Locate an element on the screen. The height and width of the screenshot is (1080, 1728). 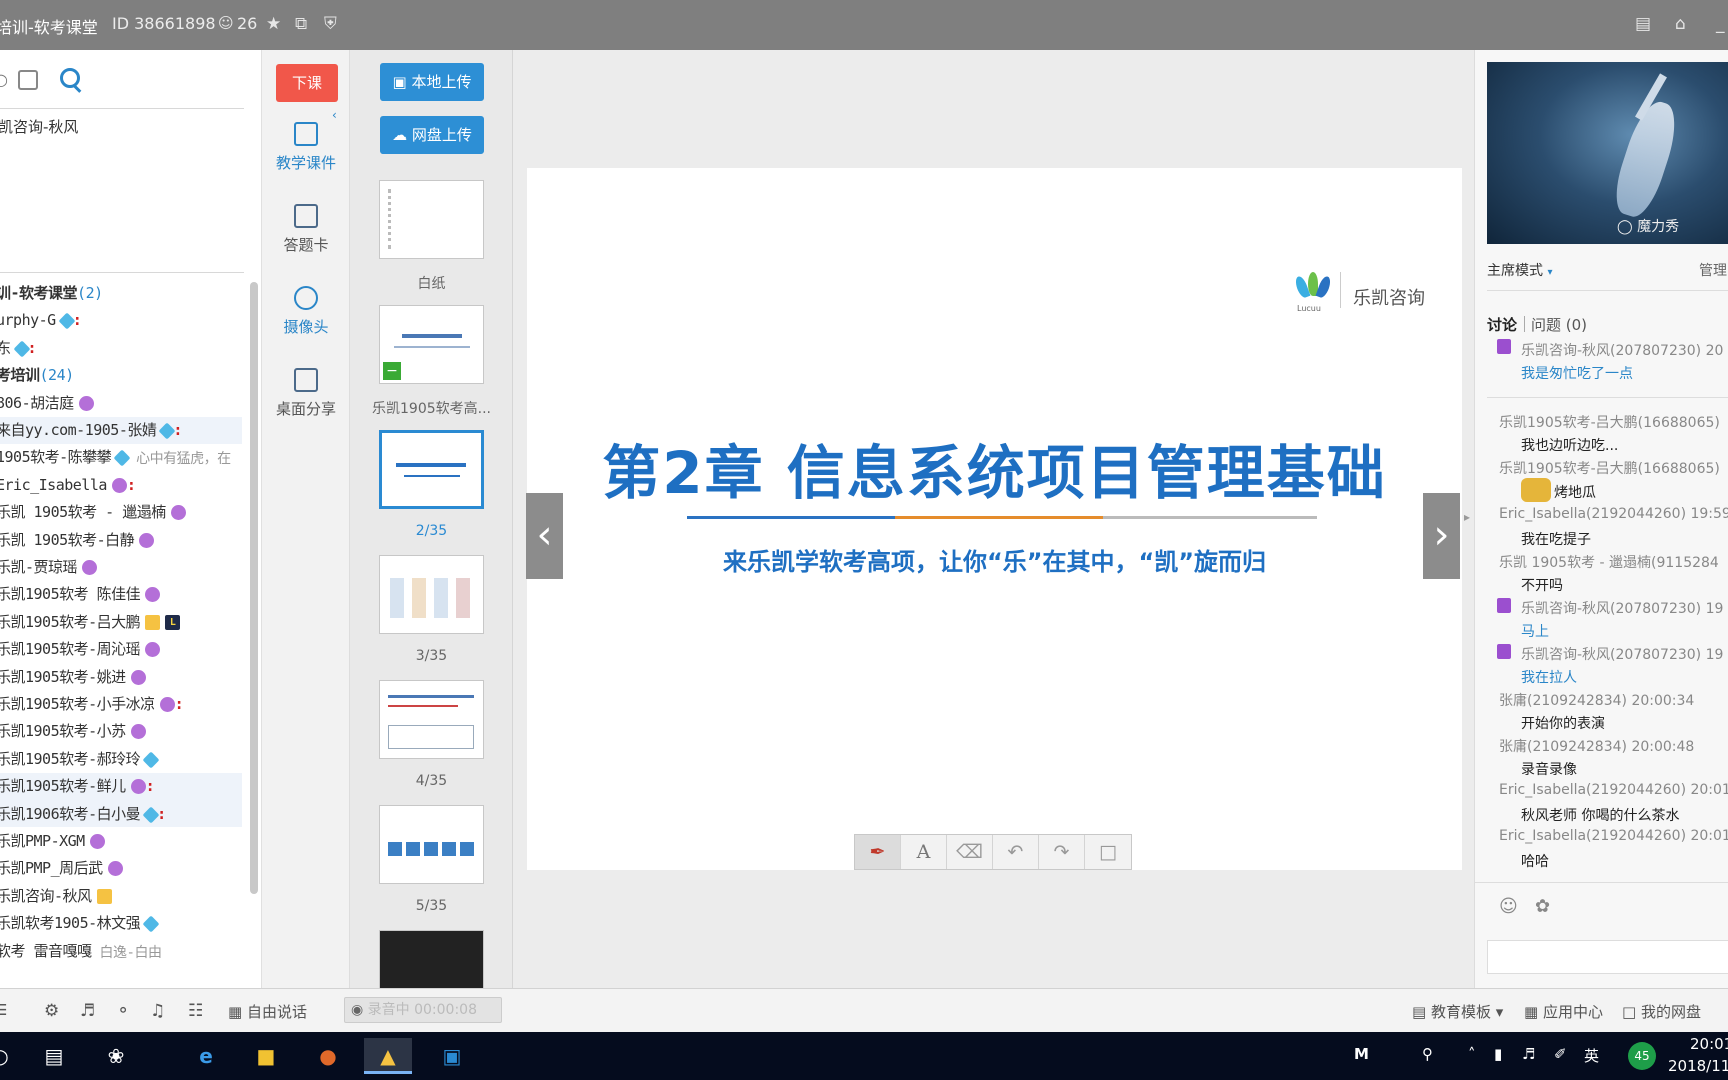
file-explorer-icon: ■ is located at coordinates (266, 1056).